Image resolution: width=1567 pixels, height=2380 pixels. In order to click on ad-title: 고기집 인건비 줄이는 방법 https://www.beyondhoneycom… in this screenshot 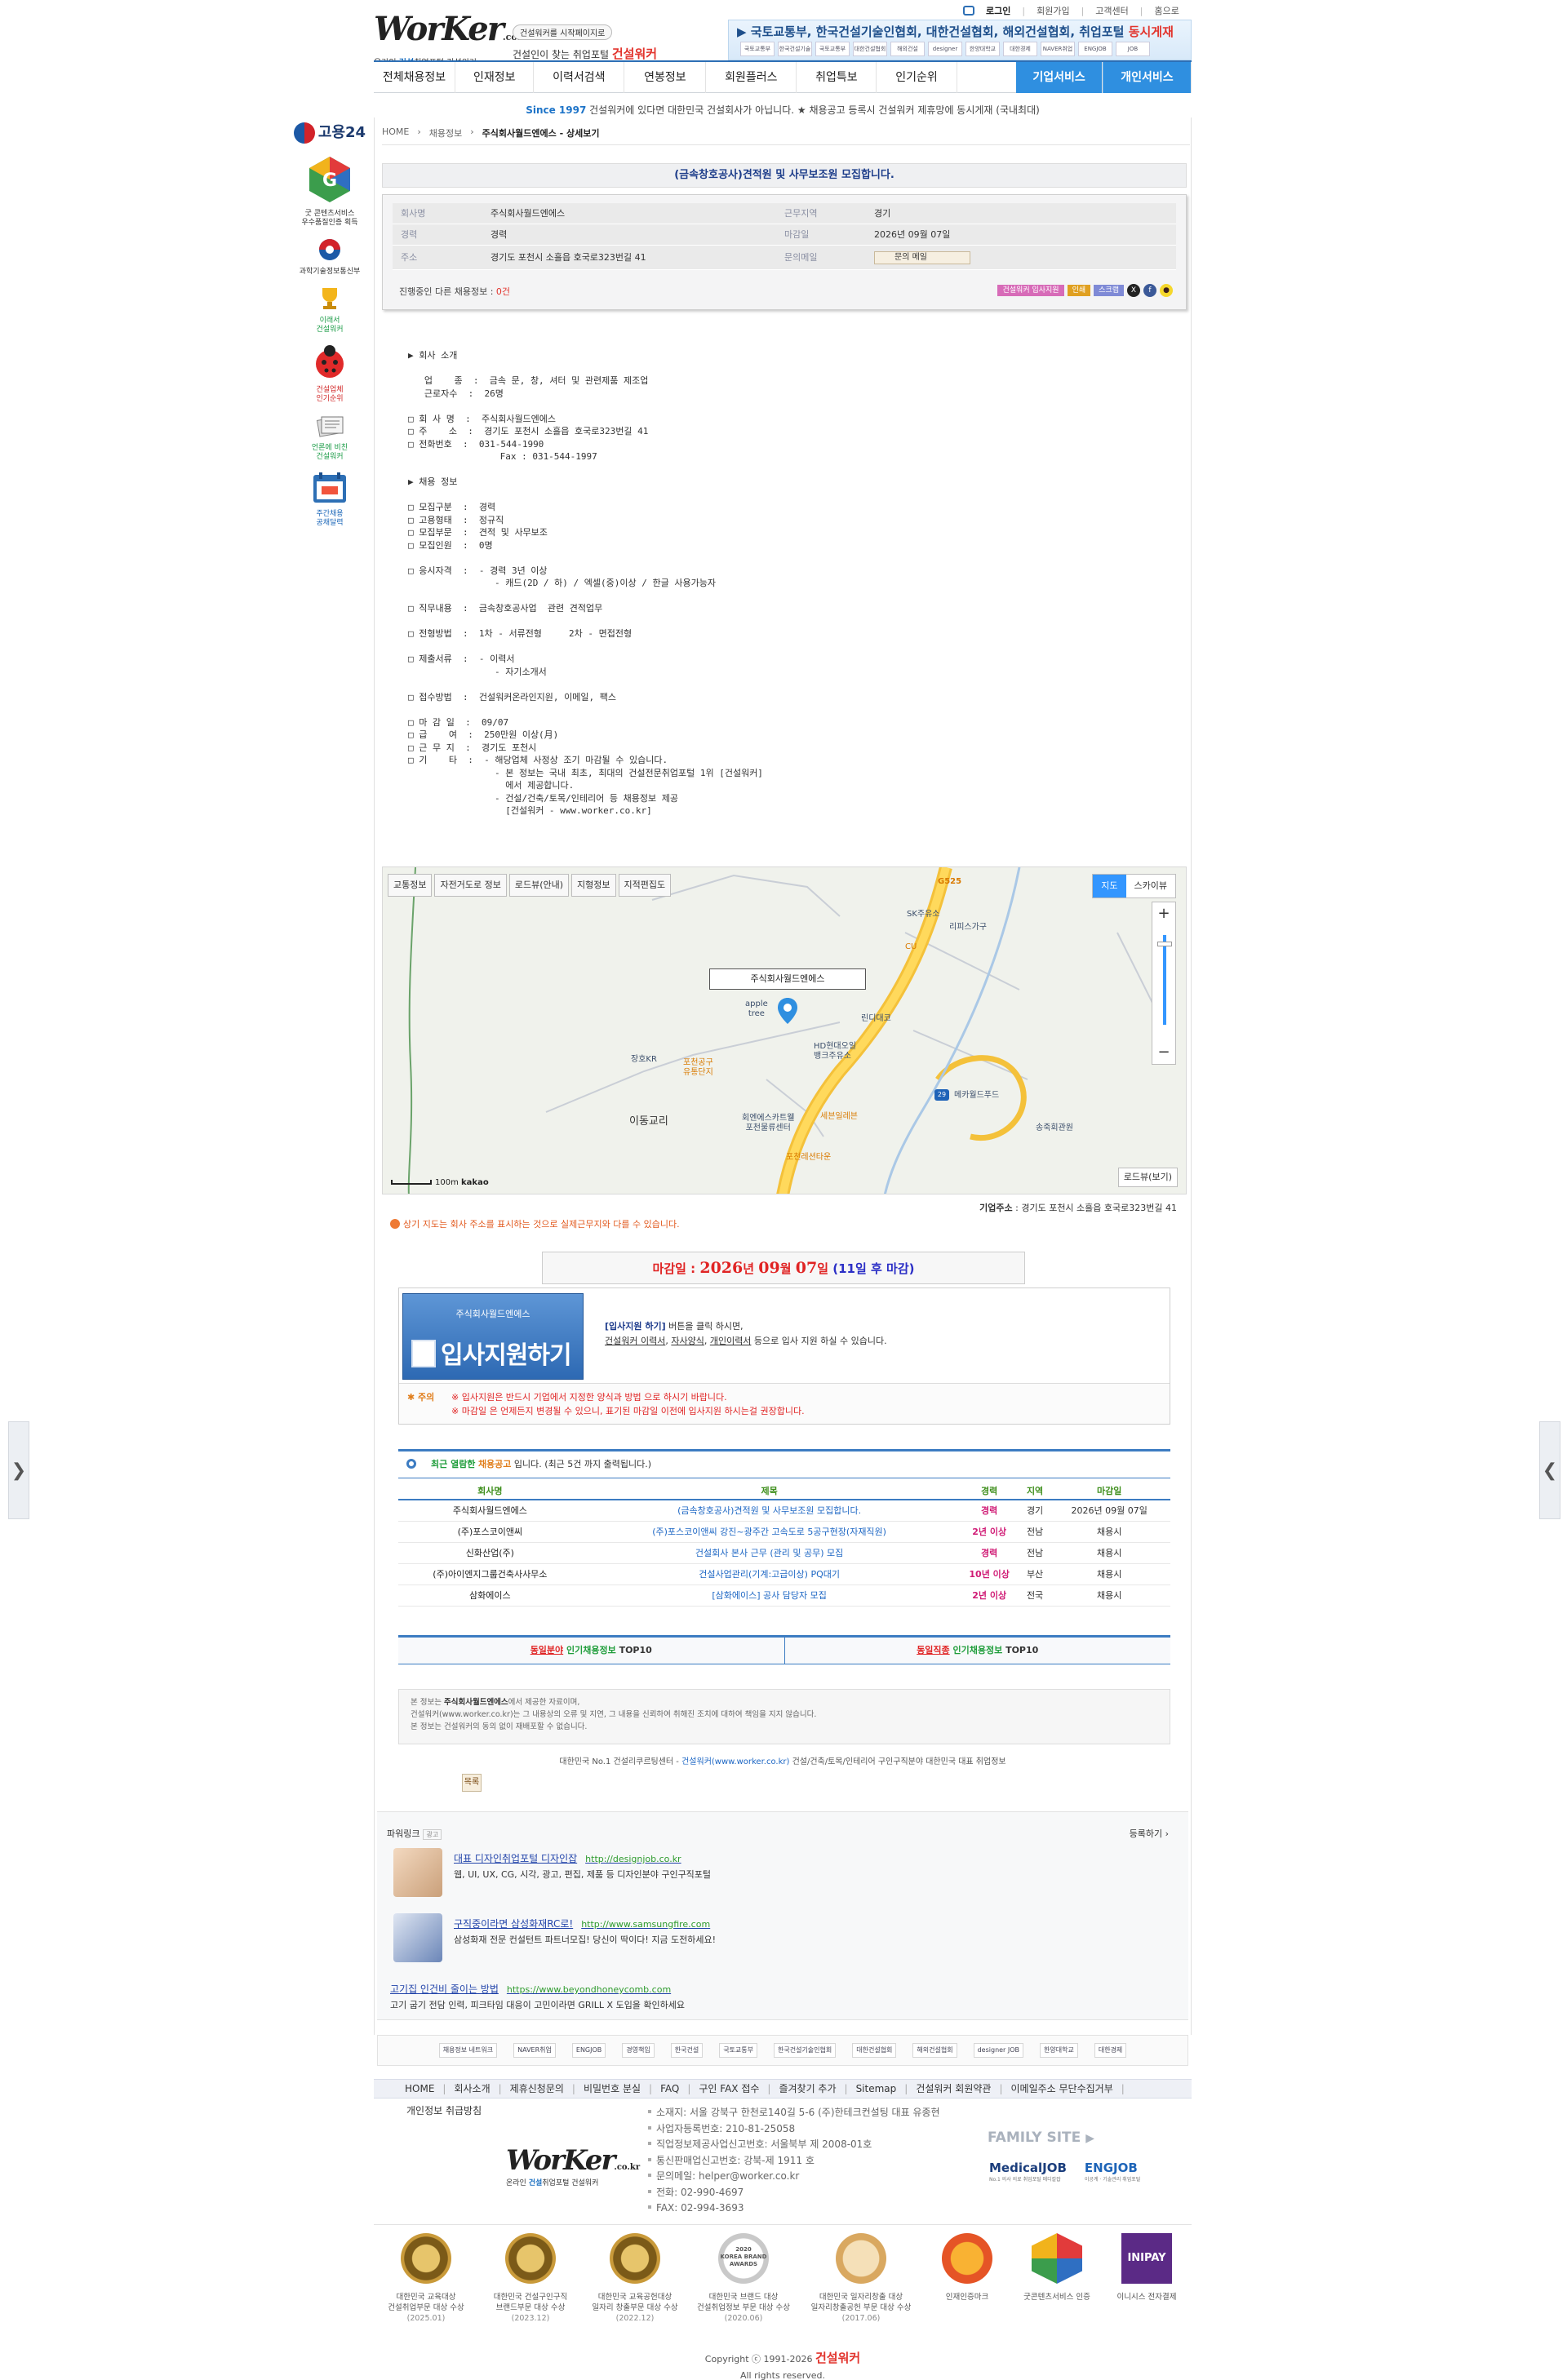, I will do `click(530, 1989)`.